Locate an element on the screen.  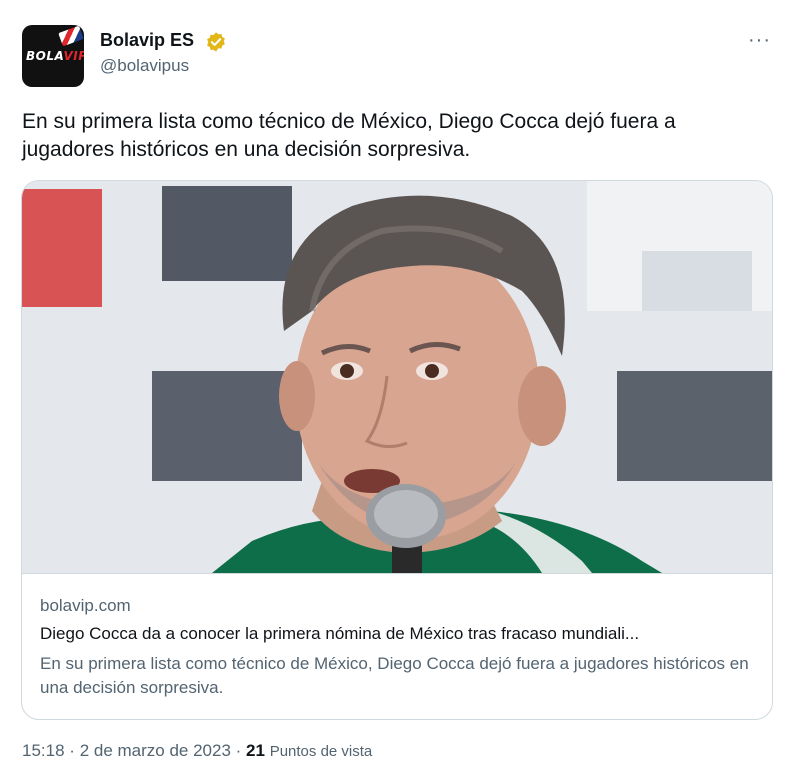
card-domain: bolavip.com is located at coordinates (85, 605).